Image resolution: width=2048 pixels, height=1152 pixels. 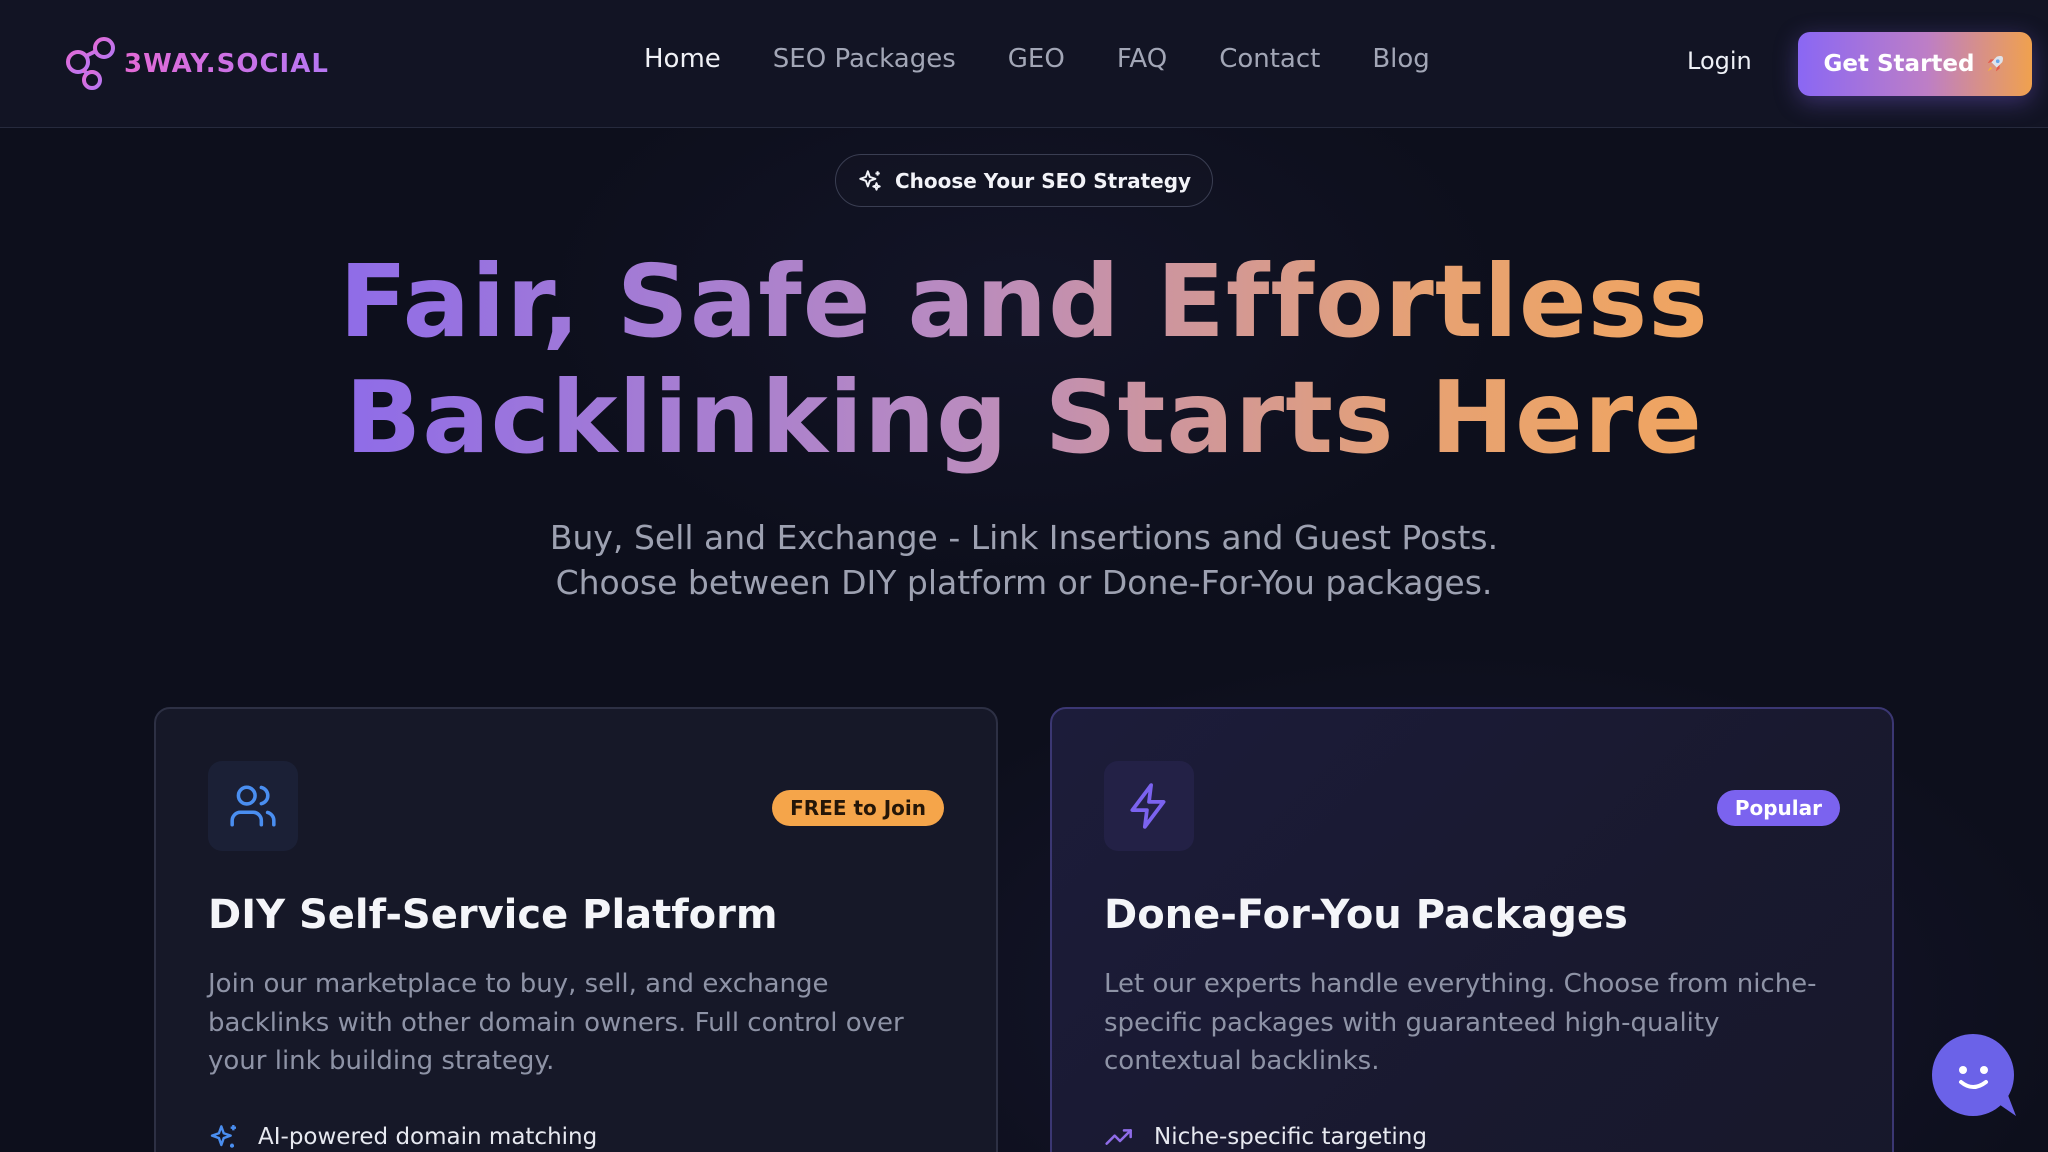 I want to click on nav-link-geo: GEO, so click(x=1036, y=59).